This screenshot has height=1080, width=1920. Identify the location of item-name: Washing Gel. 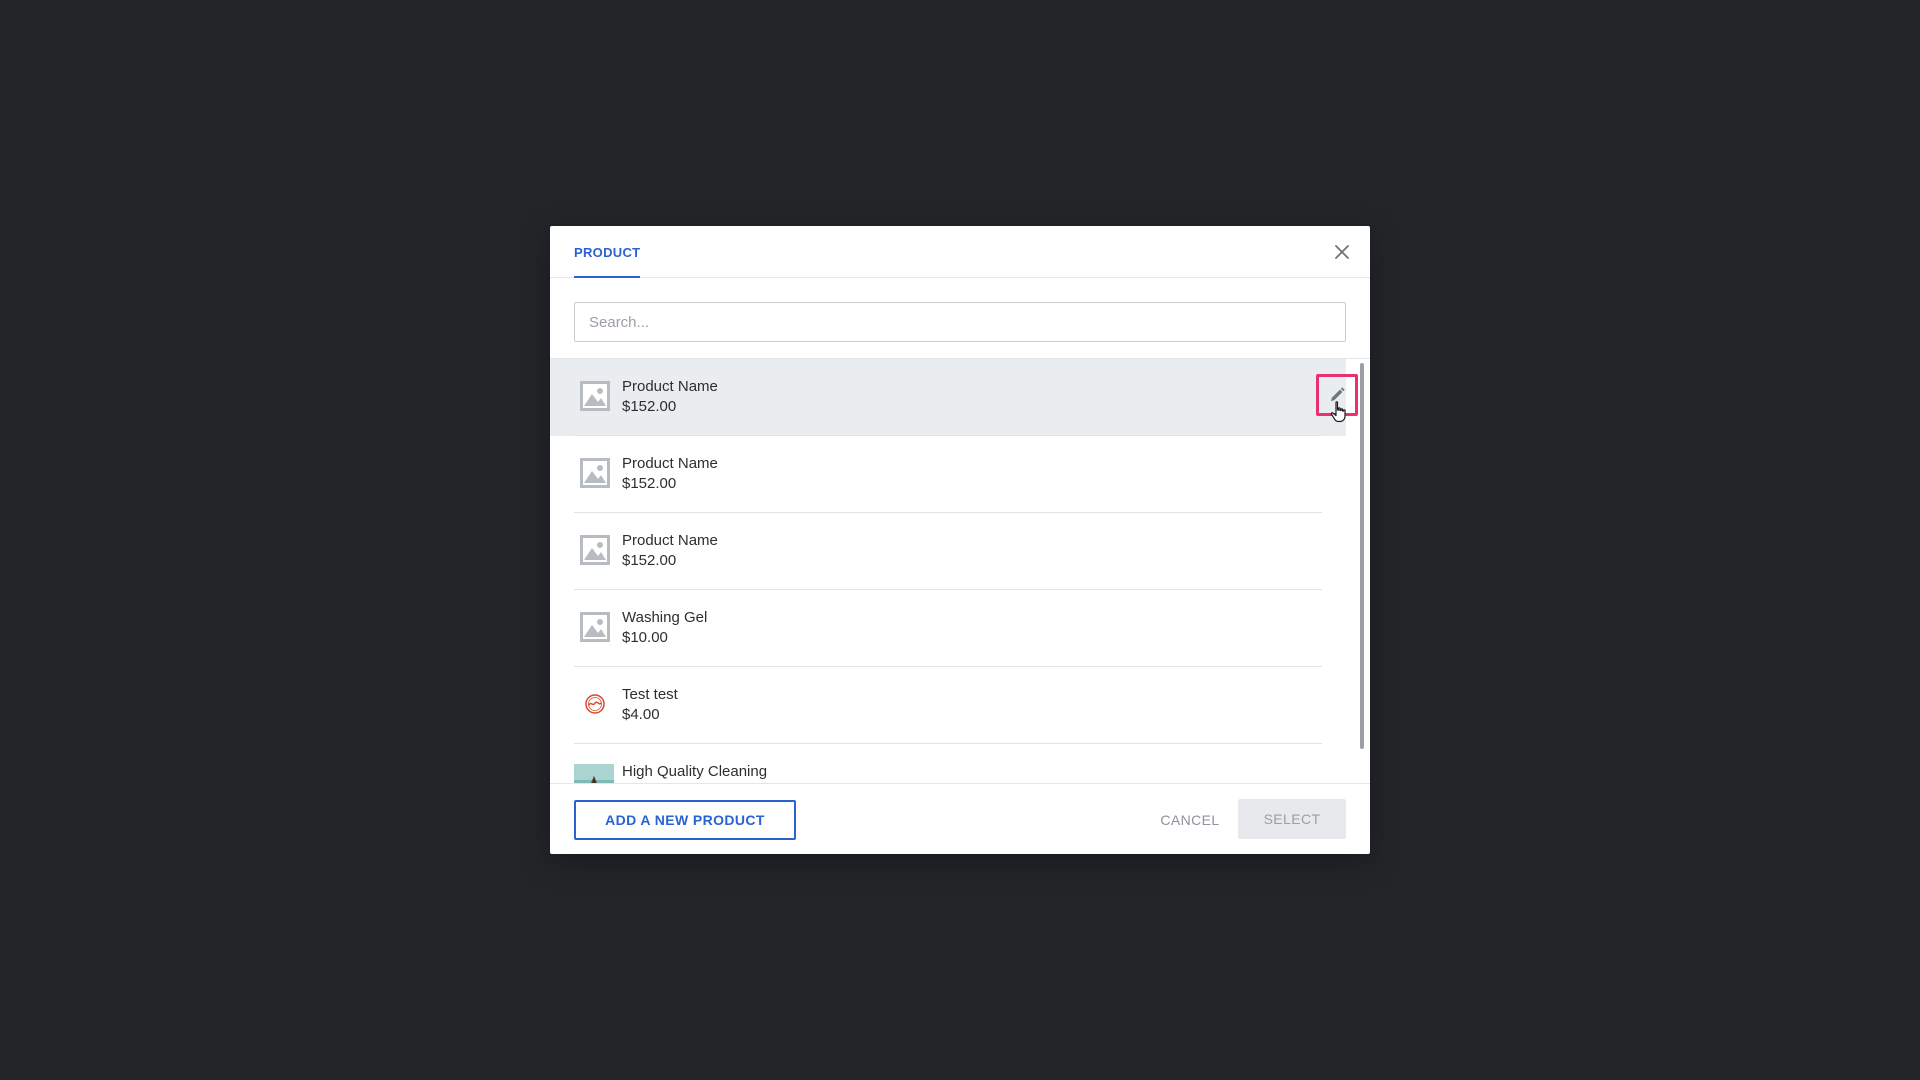
(665, 617).